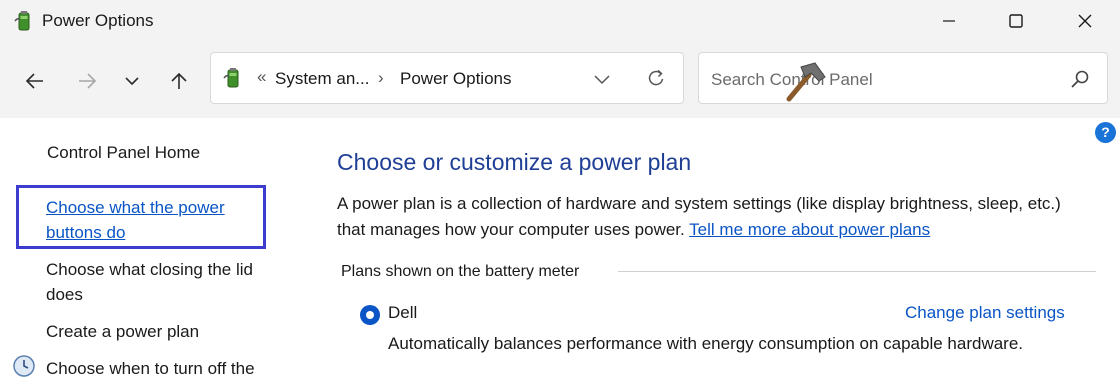  What do you see at coordinates (1080, 79) in the screenshot?
I see `search-icon` at bounding box center [1080, 79].